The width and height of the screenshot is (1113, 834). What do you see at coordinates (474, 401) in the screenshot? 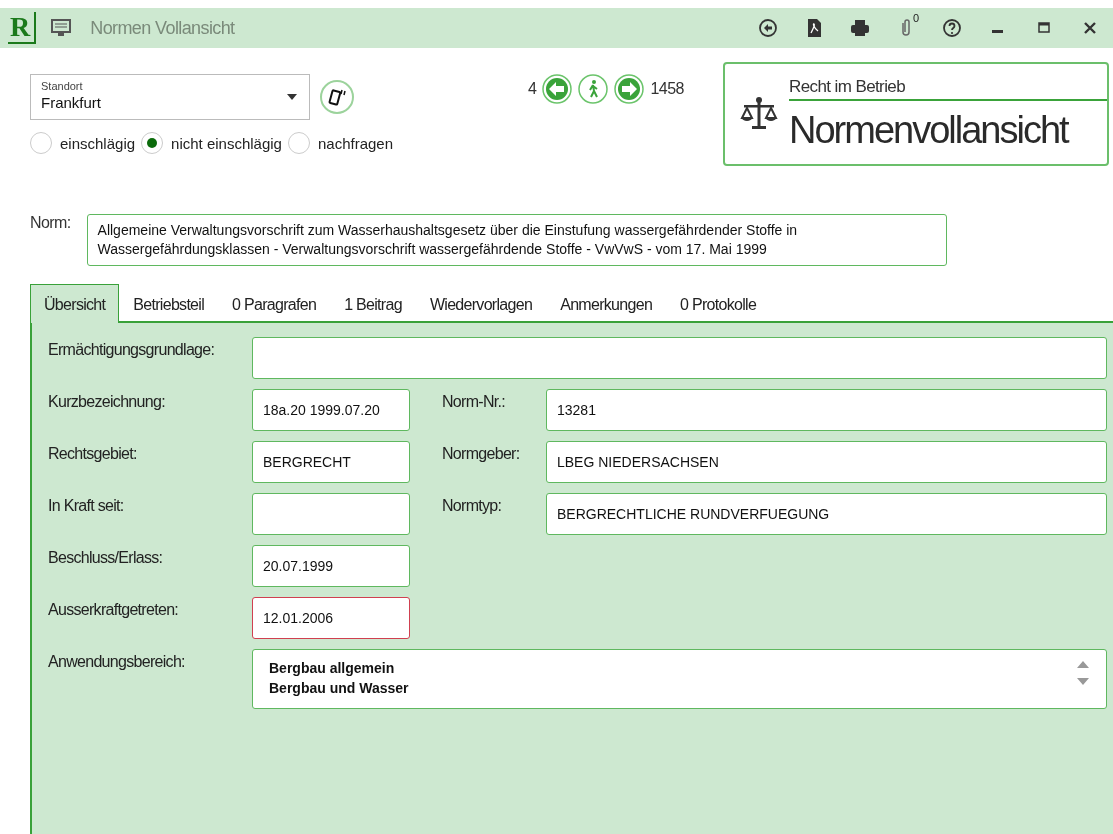
I see `field-label: Norm-Nr.:` at bounding box center [474, 401].